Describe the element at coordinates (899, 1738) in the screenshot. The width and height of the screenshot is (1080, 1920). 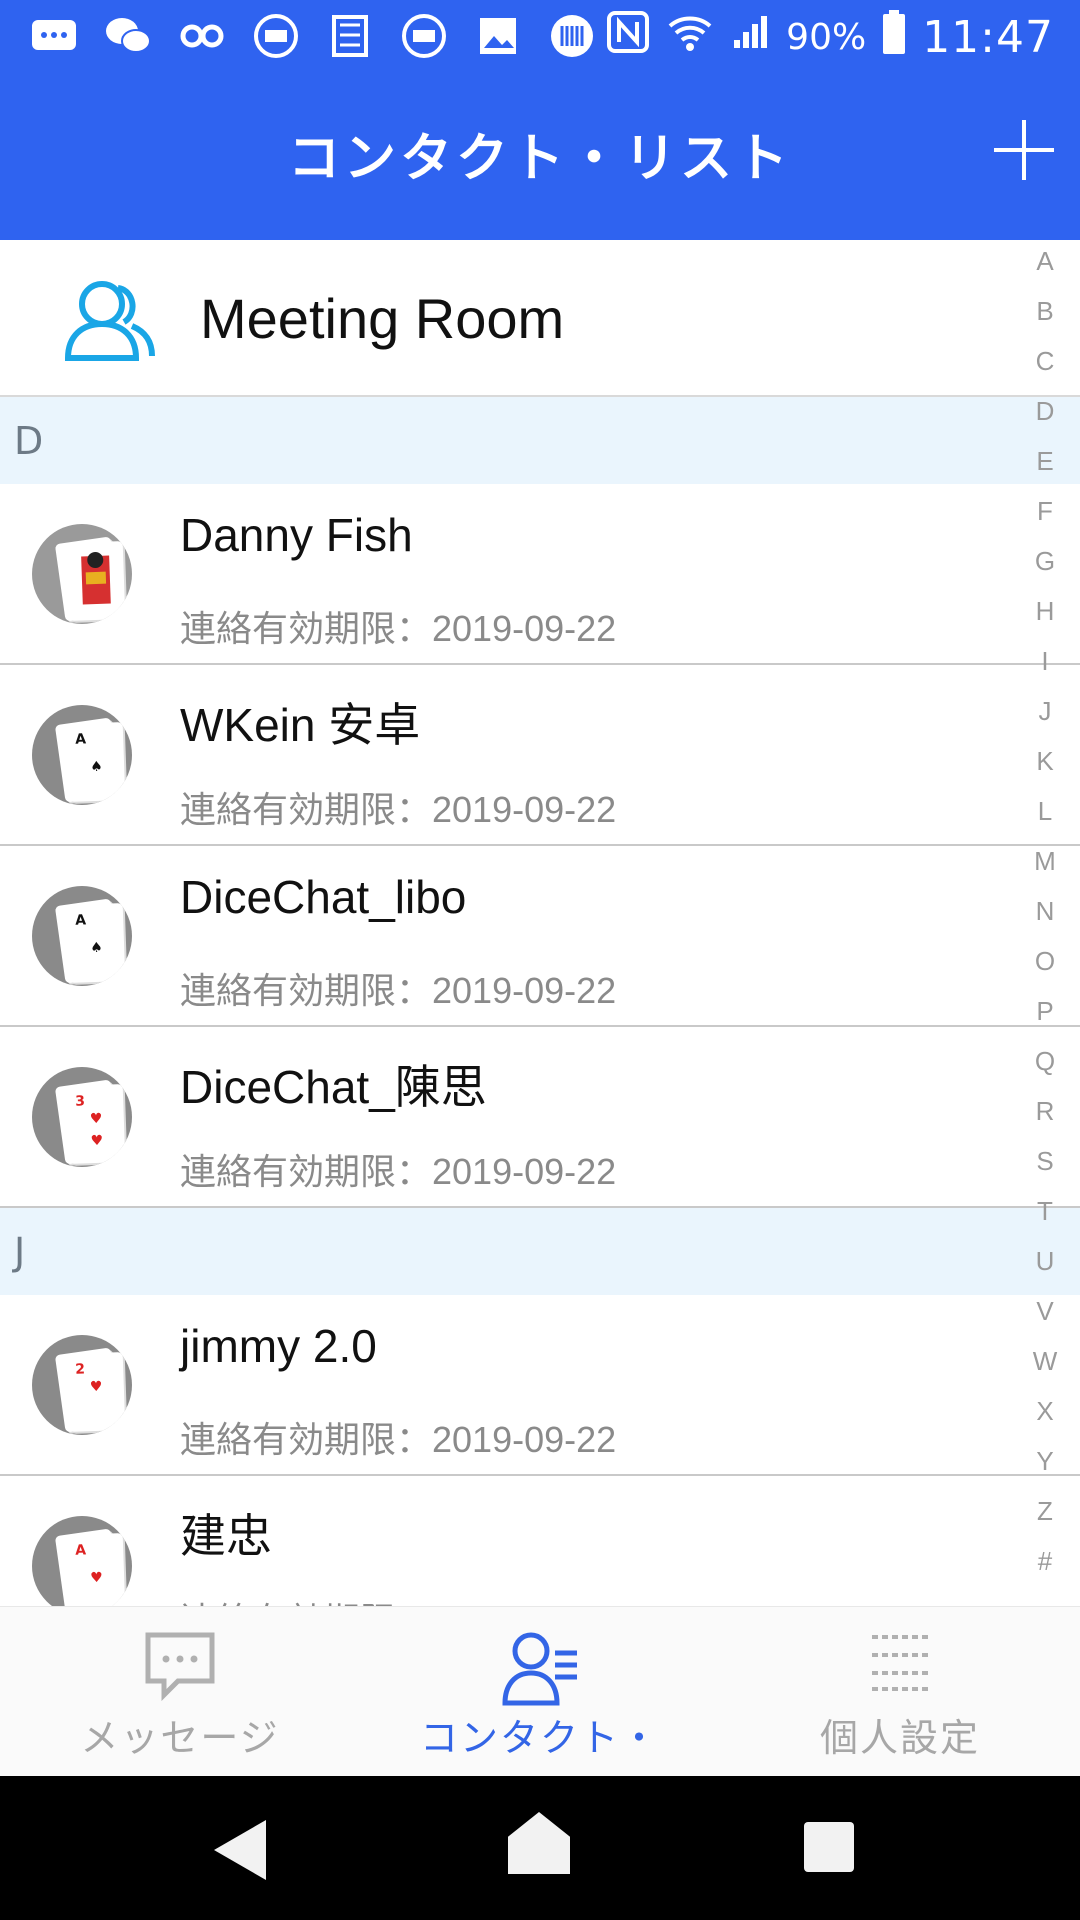
I see `tab-label: 個人設定` at that location.